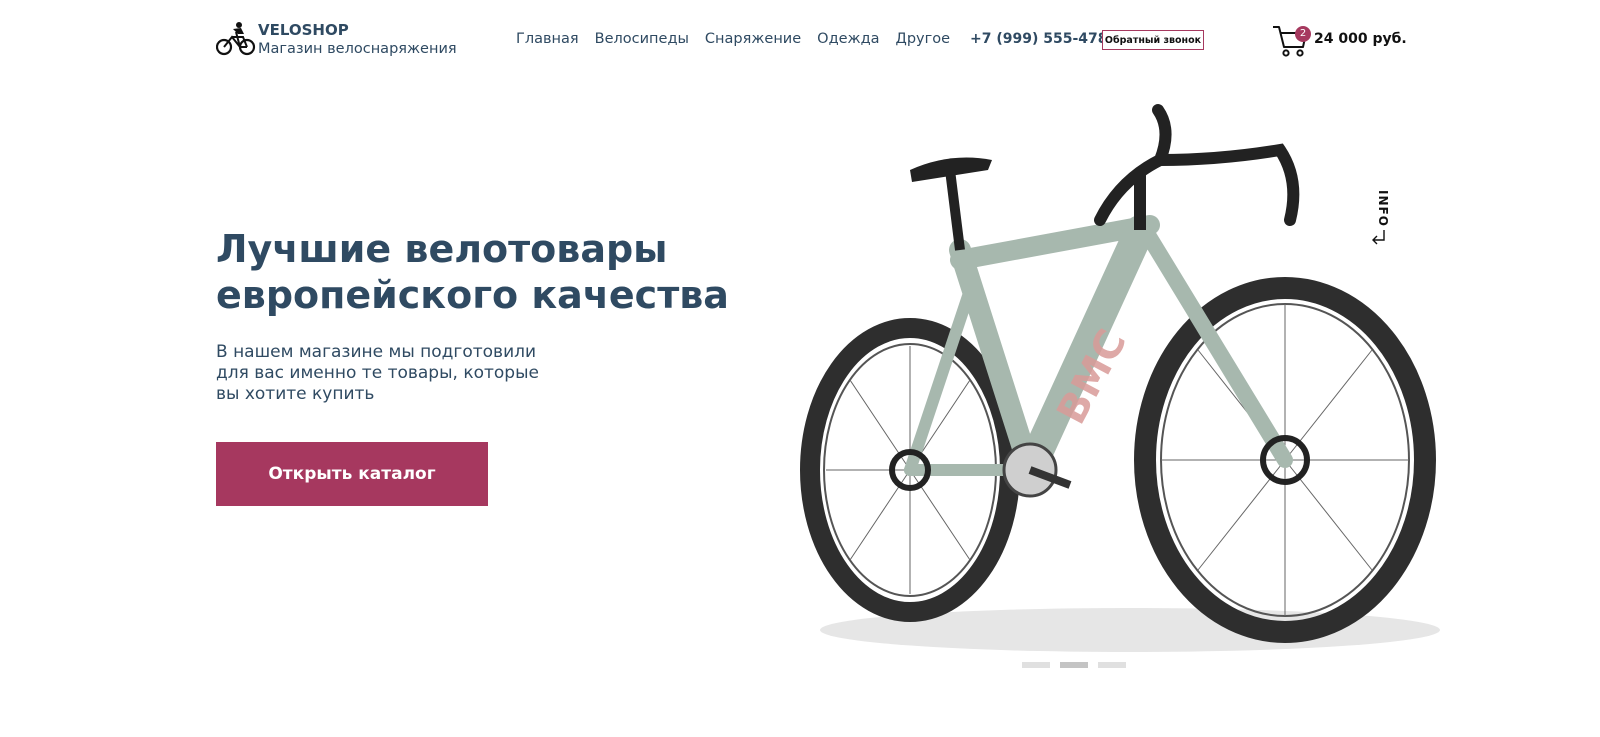  I want to click on slider-pagination, so click(1079, 665).